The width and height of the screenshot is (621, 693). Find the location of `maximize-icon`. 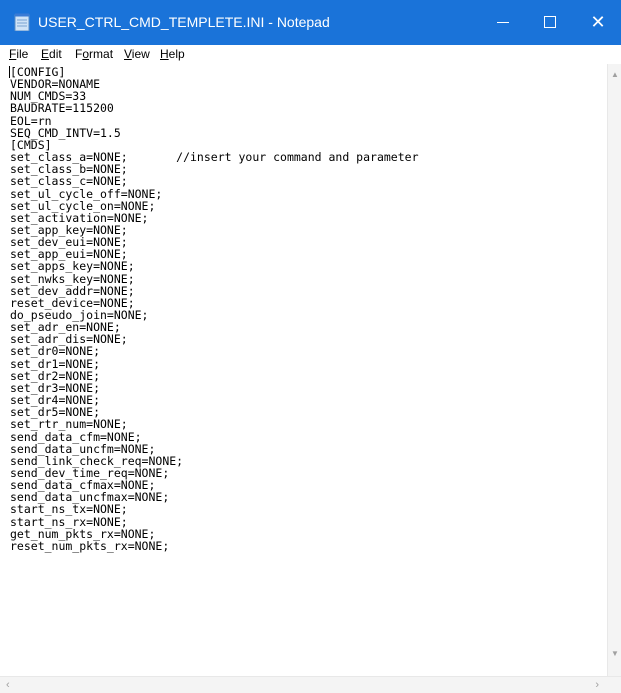

maximize-icon is located at coordinates (550, 22).